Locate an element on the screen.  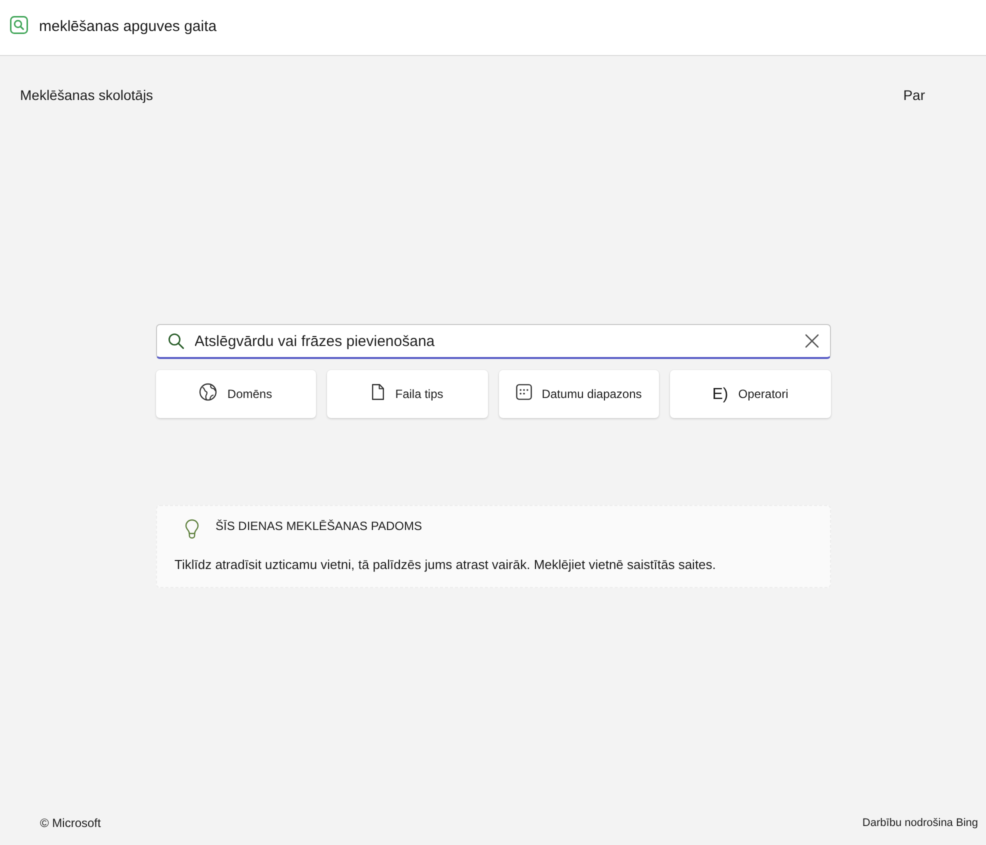
search-field: Atslēgvārdu vai frāzes pievienošana is located at coordinates (493, 341).